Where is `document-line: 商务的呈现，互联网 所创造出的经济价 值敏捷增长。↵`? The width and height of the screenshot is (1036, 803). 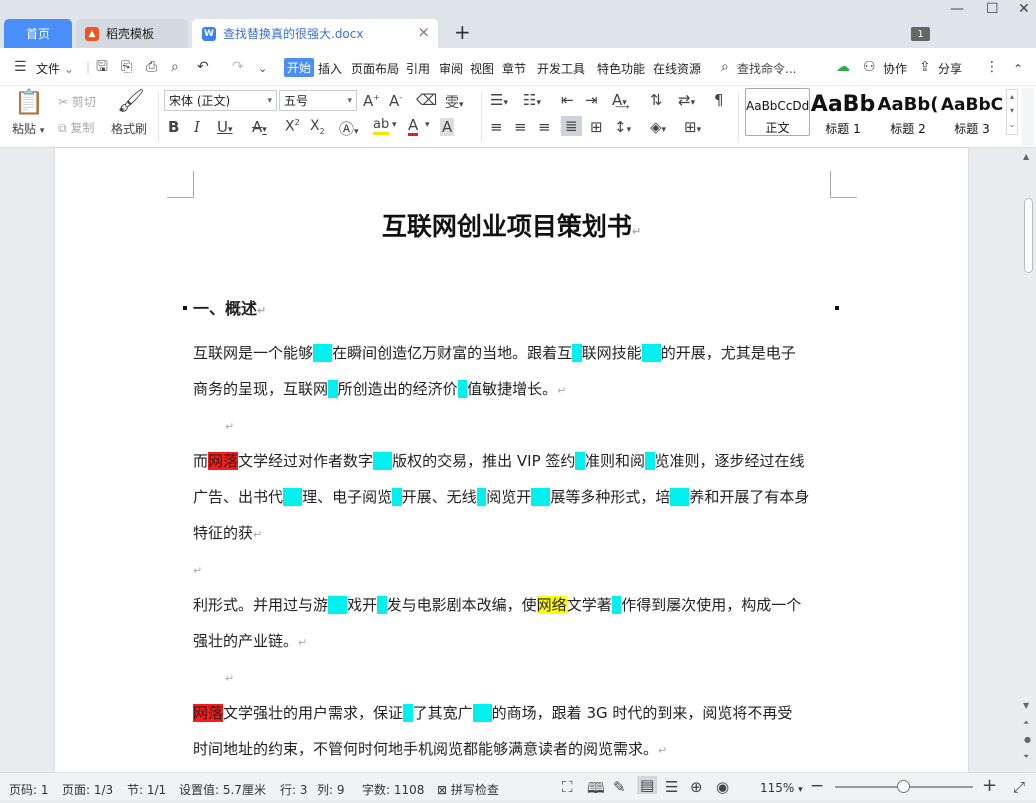 document-line: 商务的呈现，互联网 所创造出的经济价 值敏捷增长。↵ is located at coordinates (513, 389).